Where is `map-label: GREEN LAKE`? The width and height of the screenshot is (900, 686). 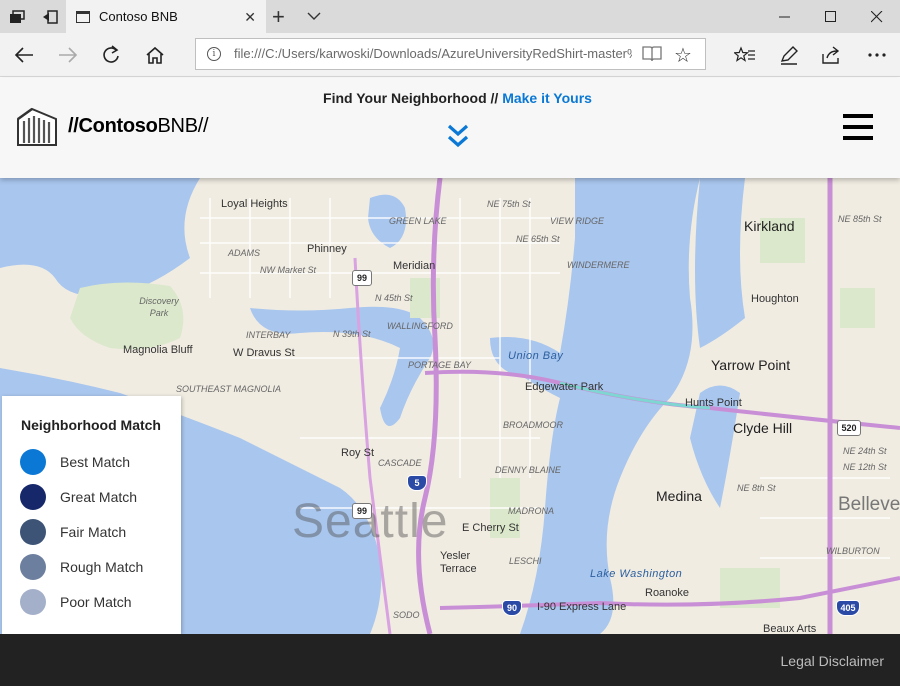 map-label: GREEN LAKE is located at coordinates (418, 221).